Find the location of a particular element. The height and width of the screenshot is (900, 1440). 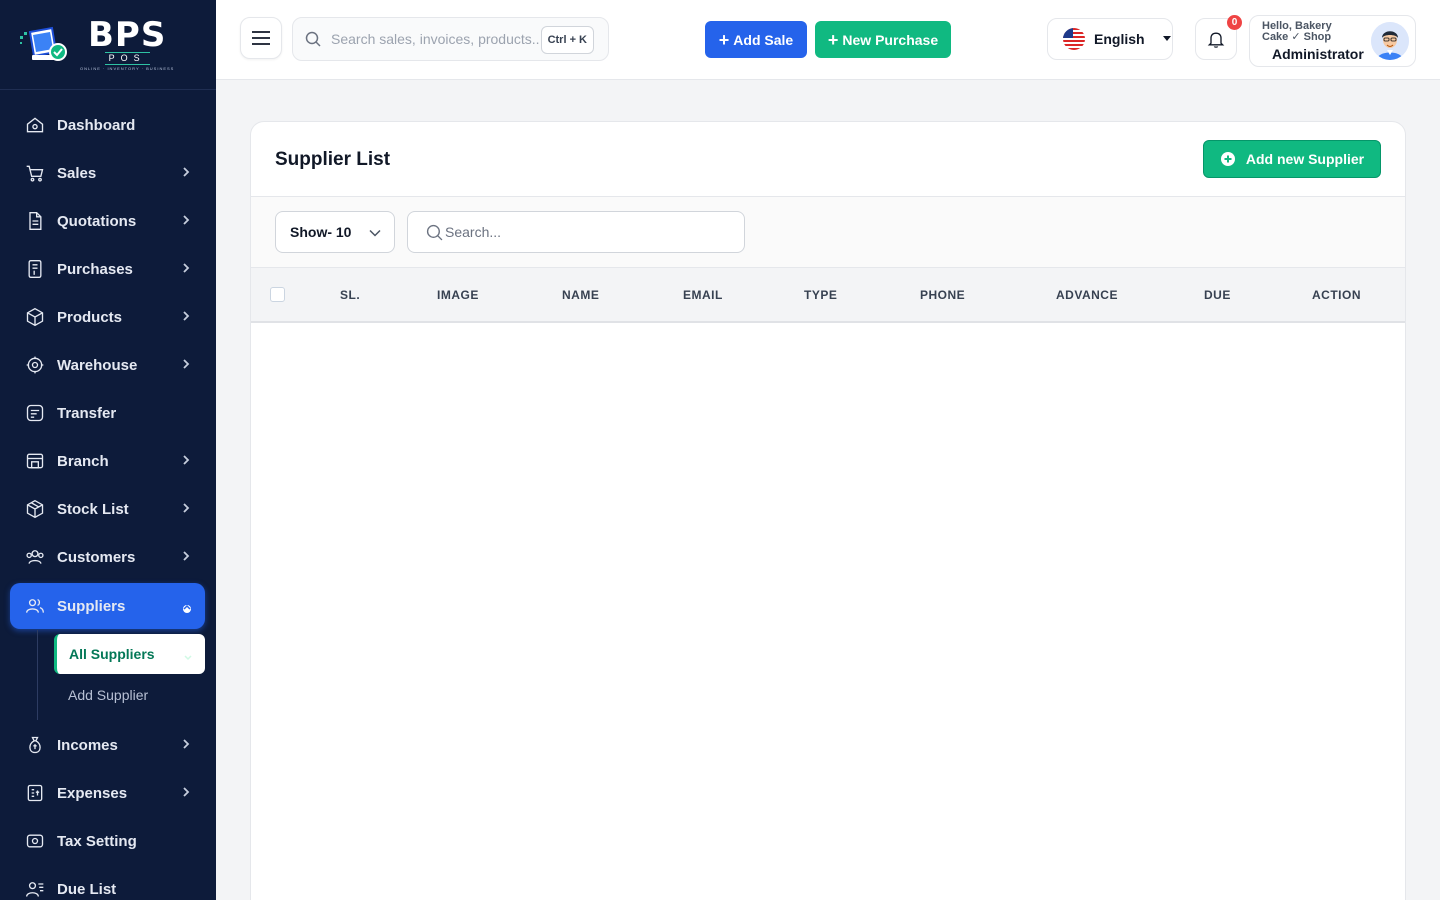

card-header: Supplier List Add new Supplier is located at coordinates (828, 159).